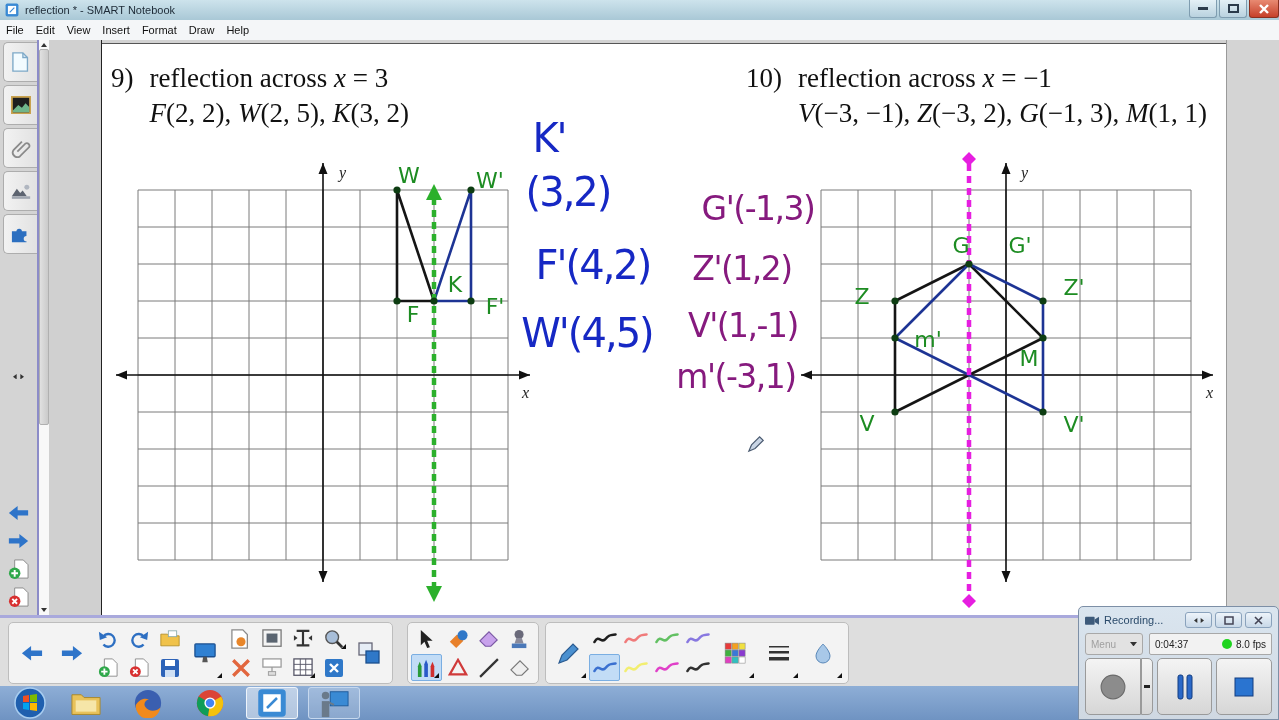 The image size is (1279, 720). Describe the element at coordinates (413, 315) in the screenshot. I see `point-label: F` at that location.